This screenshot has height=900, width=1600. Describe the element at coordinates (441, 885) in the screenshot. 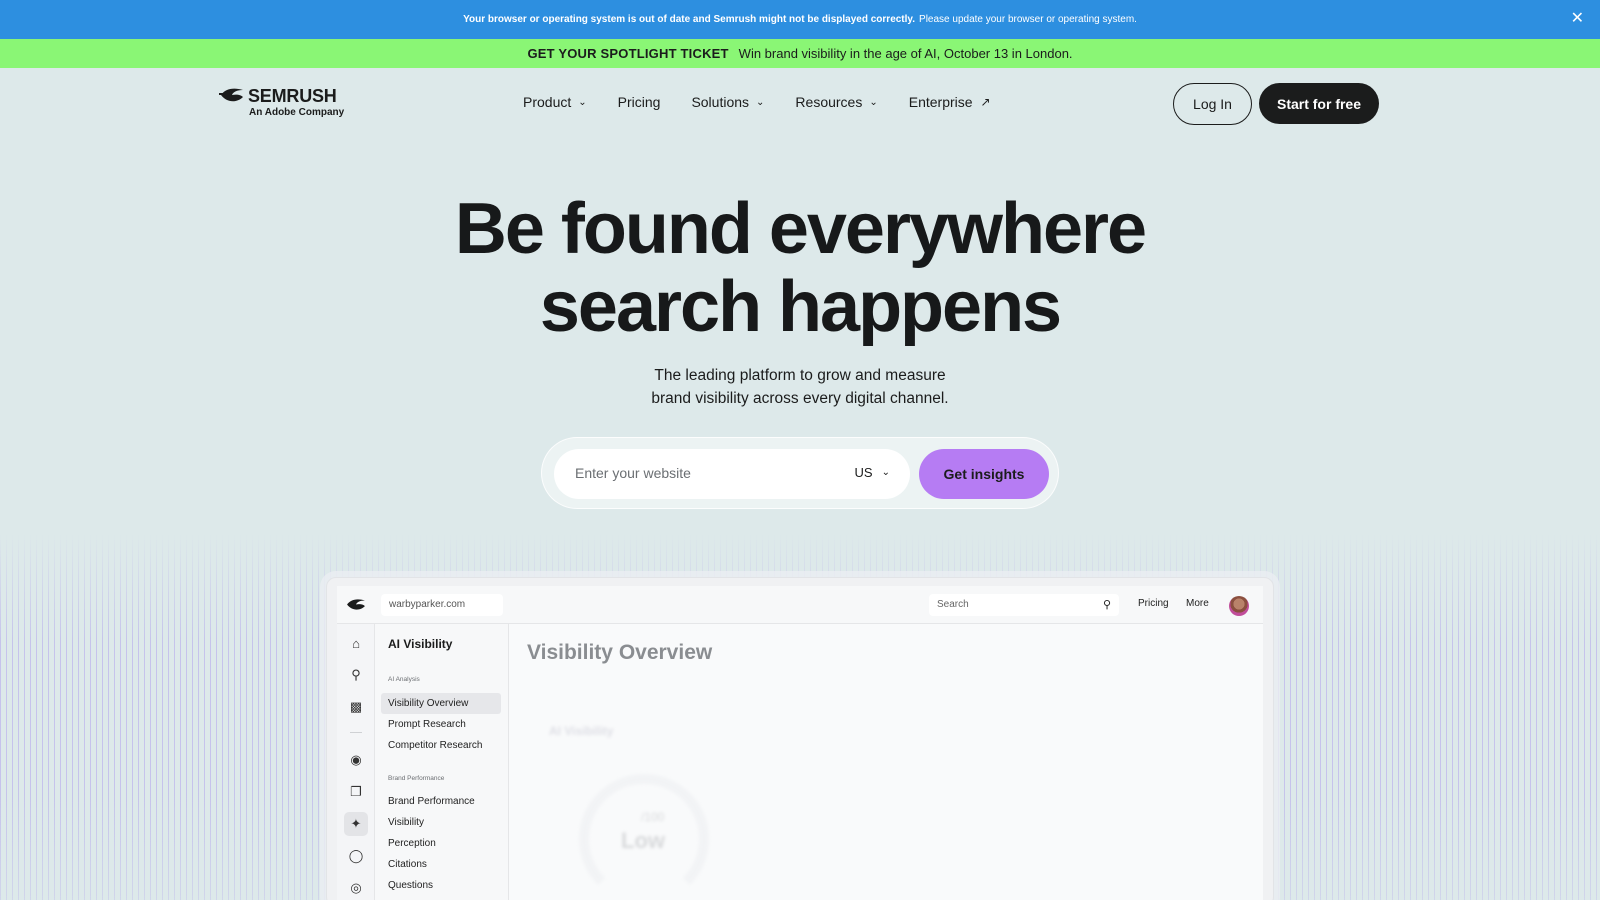

I see `sidebar-item-questions: Questions` at that location.